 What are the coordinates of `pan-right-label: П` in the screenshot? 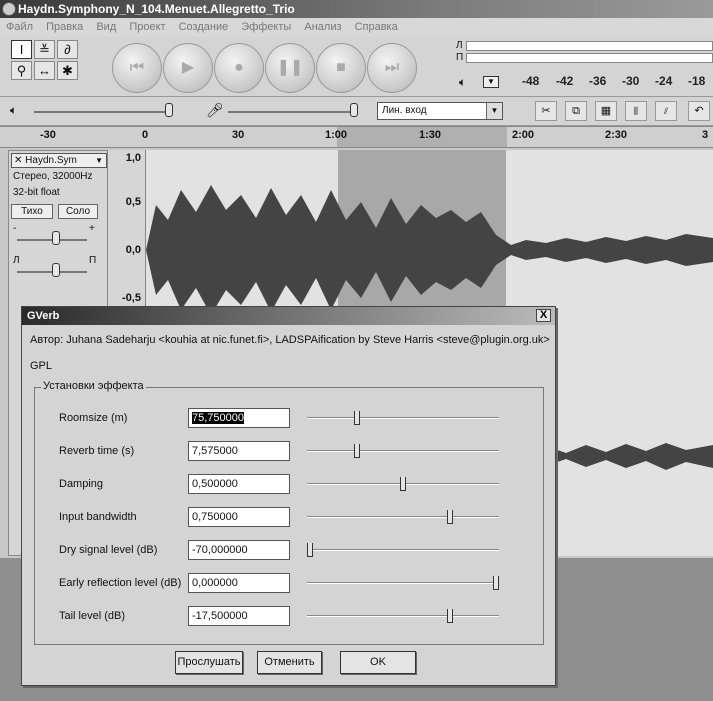 It's located at (93, 260).